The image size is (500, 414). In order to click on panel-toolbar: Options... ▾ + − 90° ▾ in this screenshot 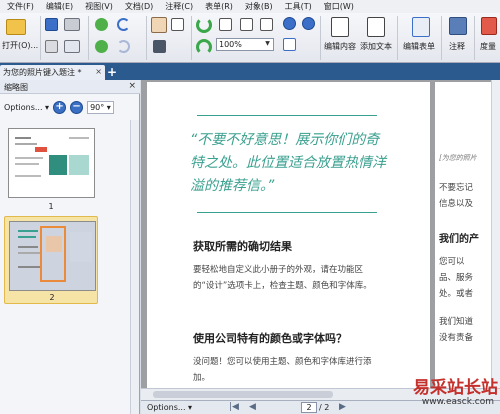, I will do `click(70, 107)`.